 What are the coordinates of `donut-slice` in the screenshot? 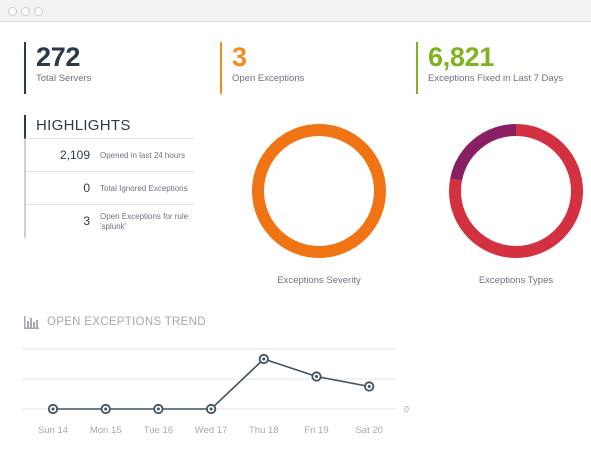 It's located at (319, 191).